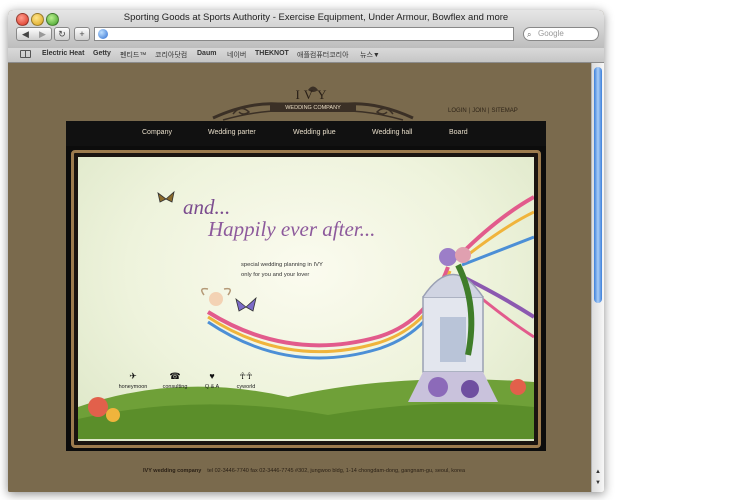  I want to click on bookmark-item: 네이버, so click(236, 55).